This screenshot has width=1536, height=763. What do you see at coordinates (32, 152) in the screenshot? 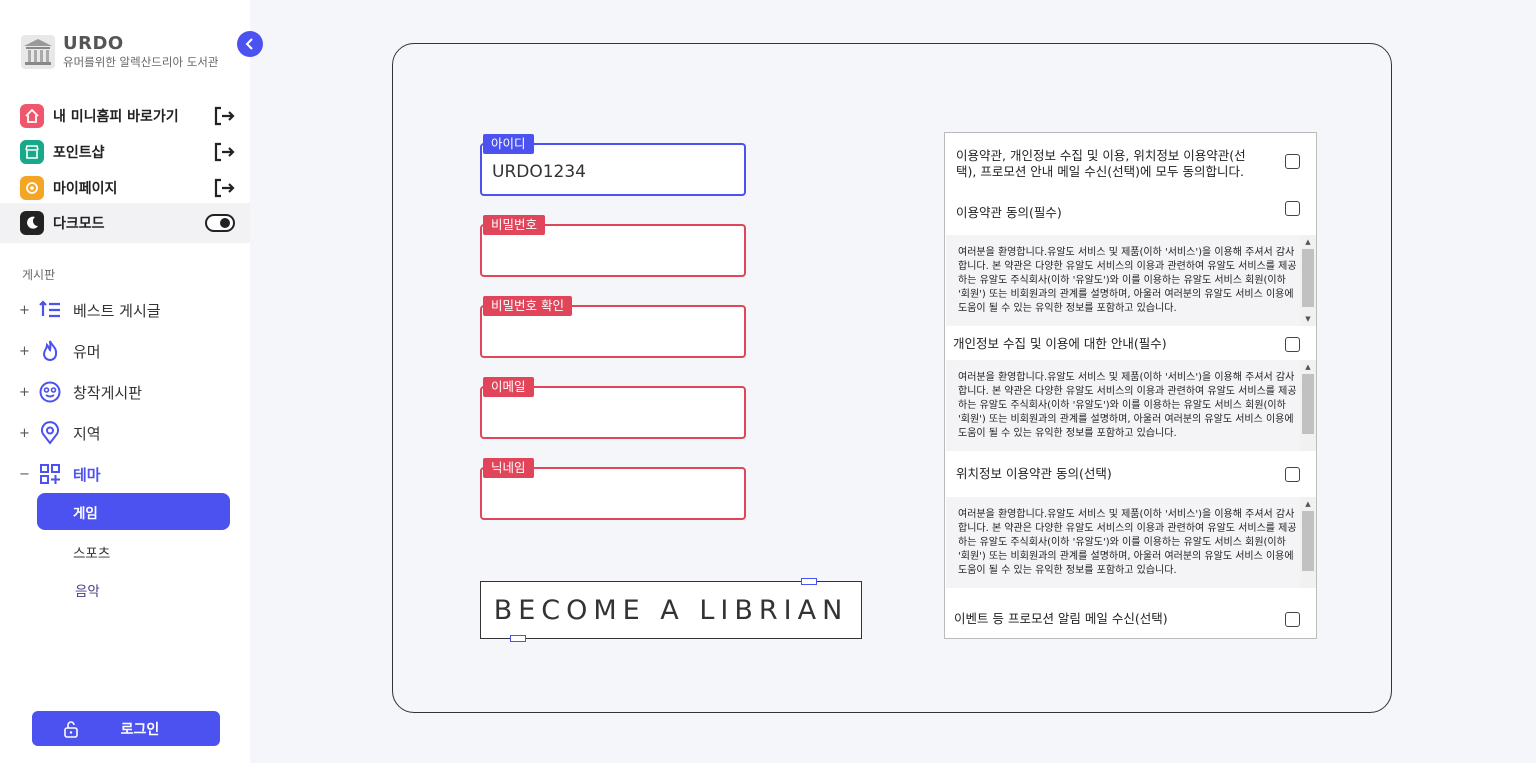
I see `shop-icon` at bounding box center [32, 152].